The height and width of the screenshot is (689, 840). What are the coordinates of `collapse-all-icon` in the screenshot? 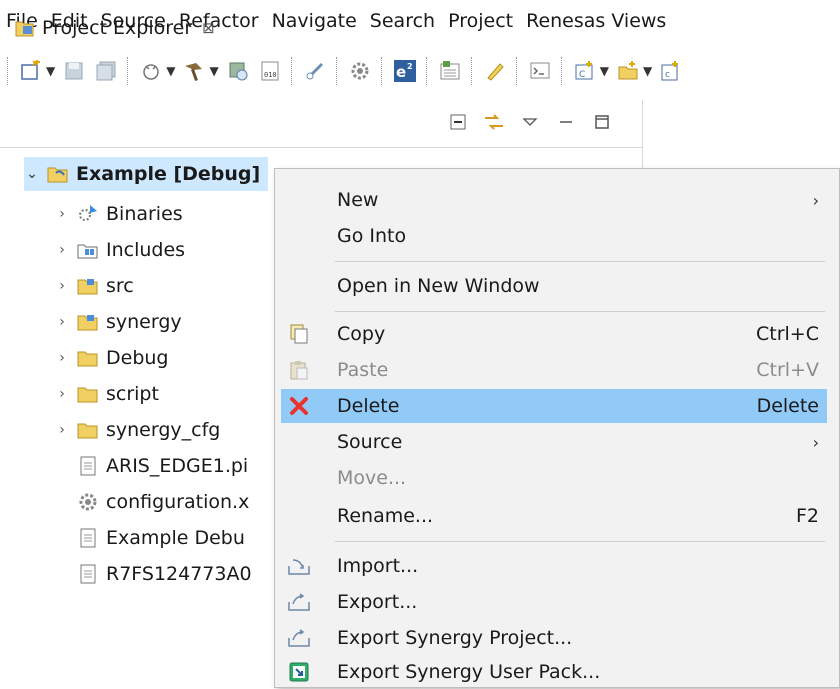 It's located at (458, 122).